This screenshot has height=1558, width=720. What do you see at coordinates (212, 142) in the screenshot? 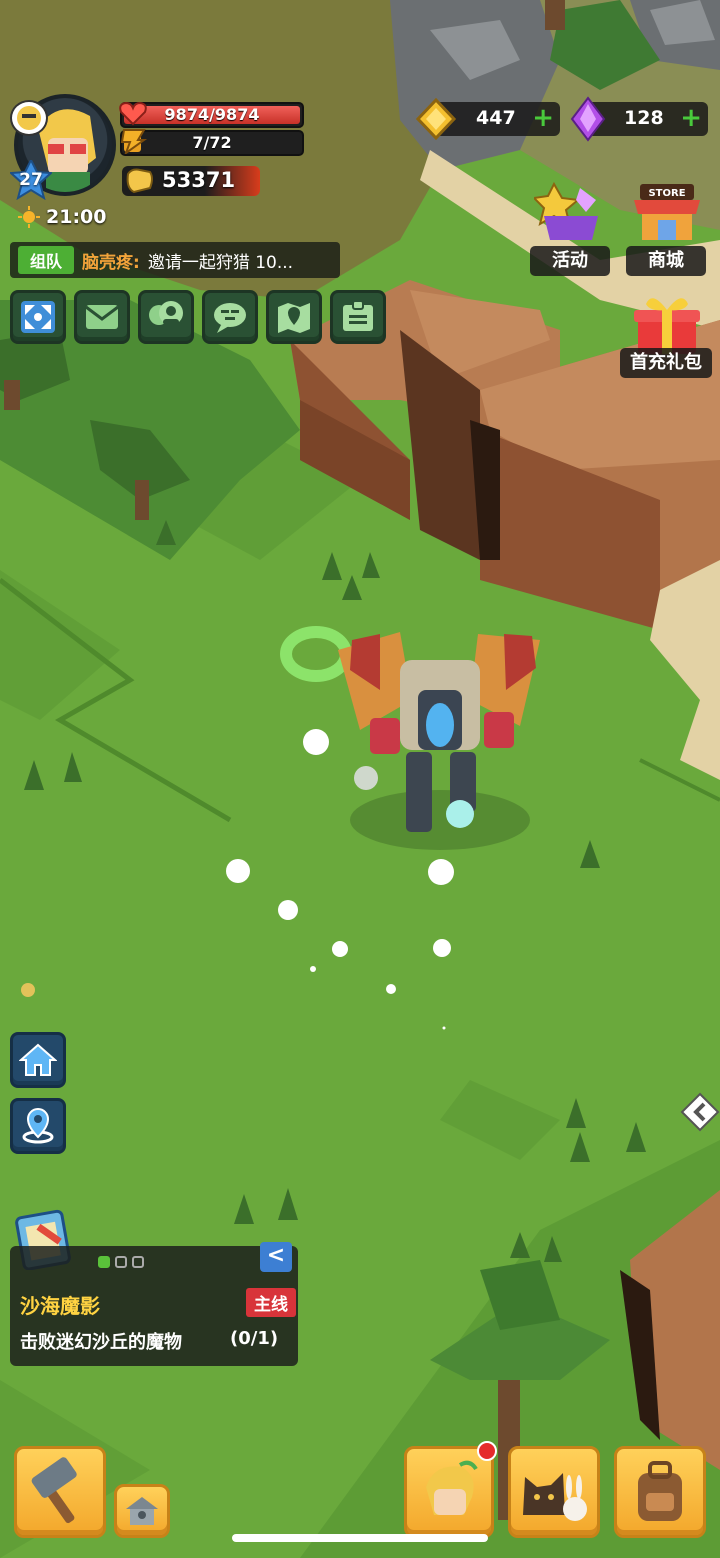
I see `stamina-value: 7/72` at bounding box center [212, 142].